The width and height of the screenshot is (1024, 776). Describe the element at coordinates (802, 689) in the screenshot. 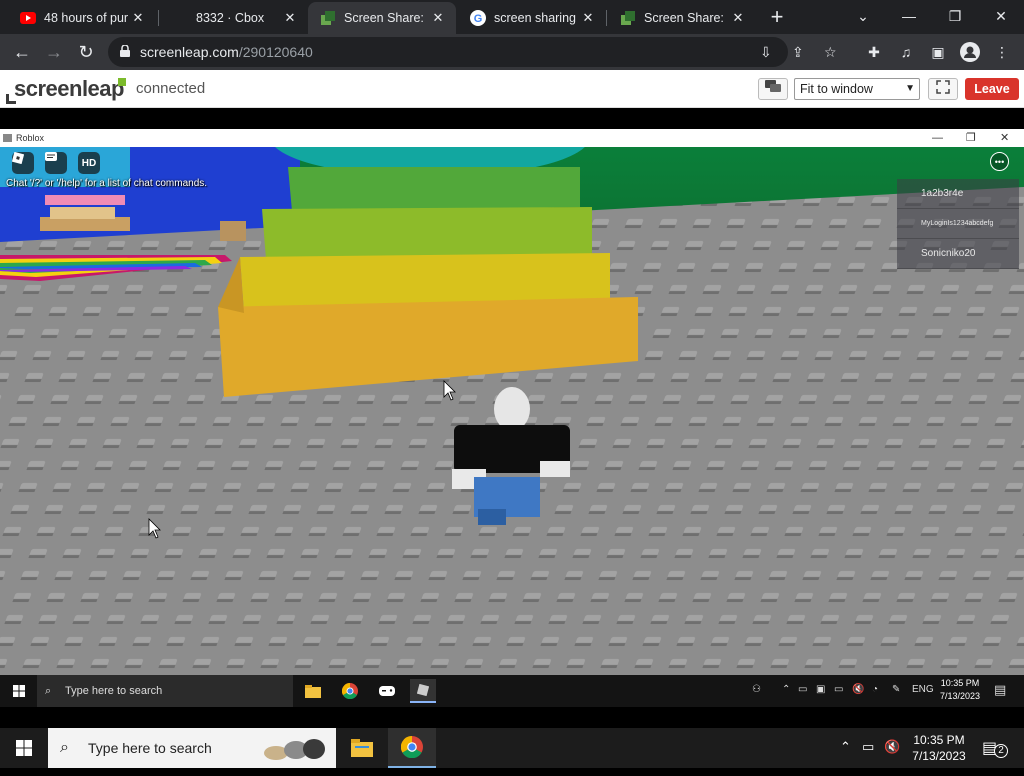

I see `meet-now-icon: ▭` at that location.